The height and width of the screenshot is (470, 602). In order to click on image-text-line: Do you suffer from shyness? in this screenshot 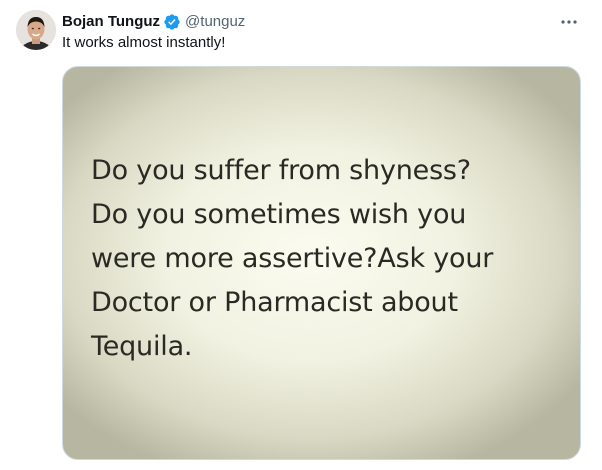, I will do `click(281, 170)`.